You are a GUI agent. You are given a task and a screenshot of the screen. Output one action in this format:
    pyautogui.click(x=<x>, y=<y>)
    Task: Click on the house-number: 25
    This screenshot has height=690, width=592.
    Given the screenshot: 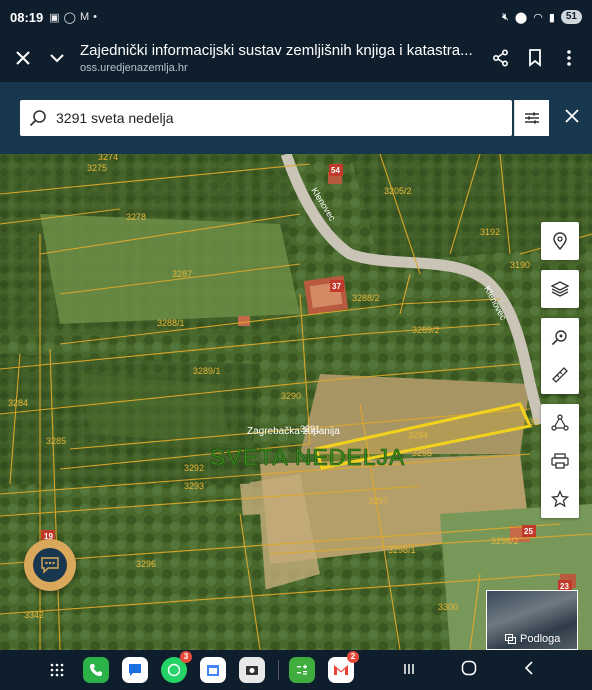 What is the action you would take?
    pyautogui.click(x=528, y=531)
    